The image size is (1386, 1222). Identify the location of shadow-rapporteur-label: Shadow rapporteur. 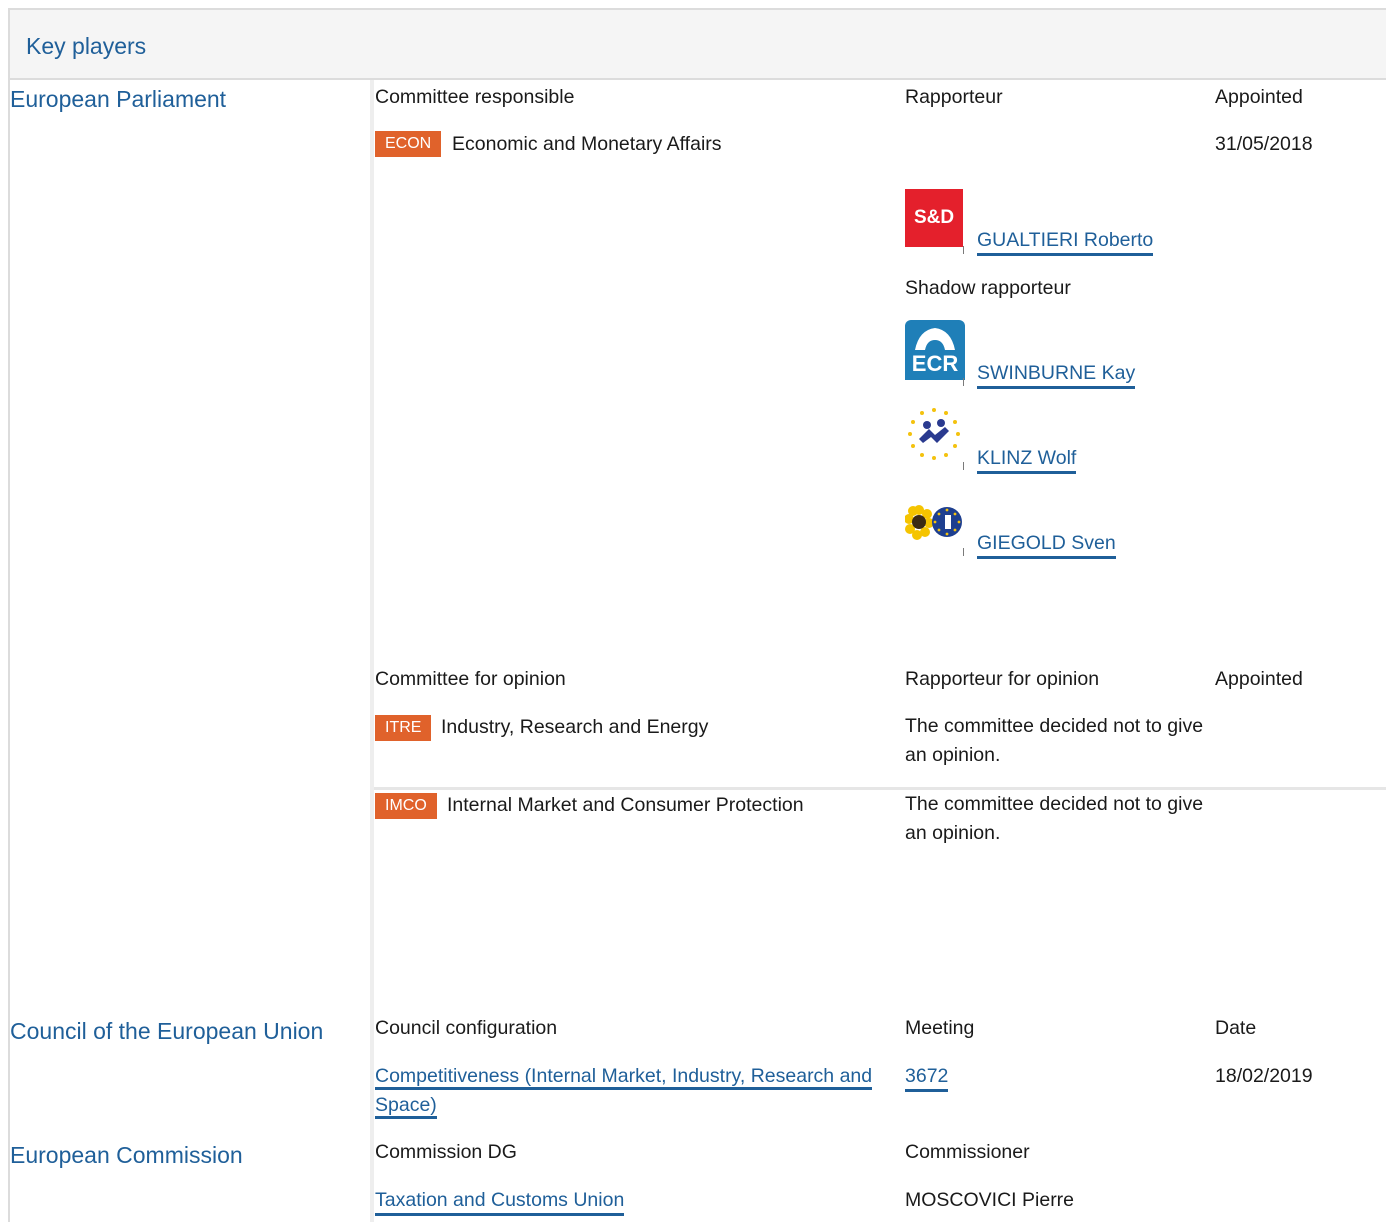
(988, 288).